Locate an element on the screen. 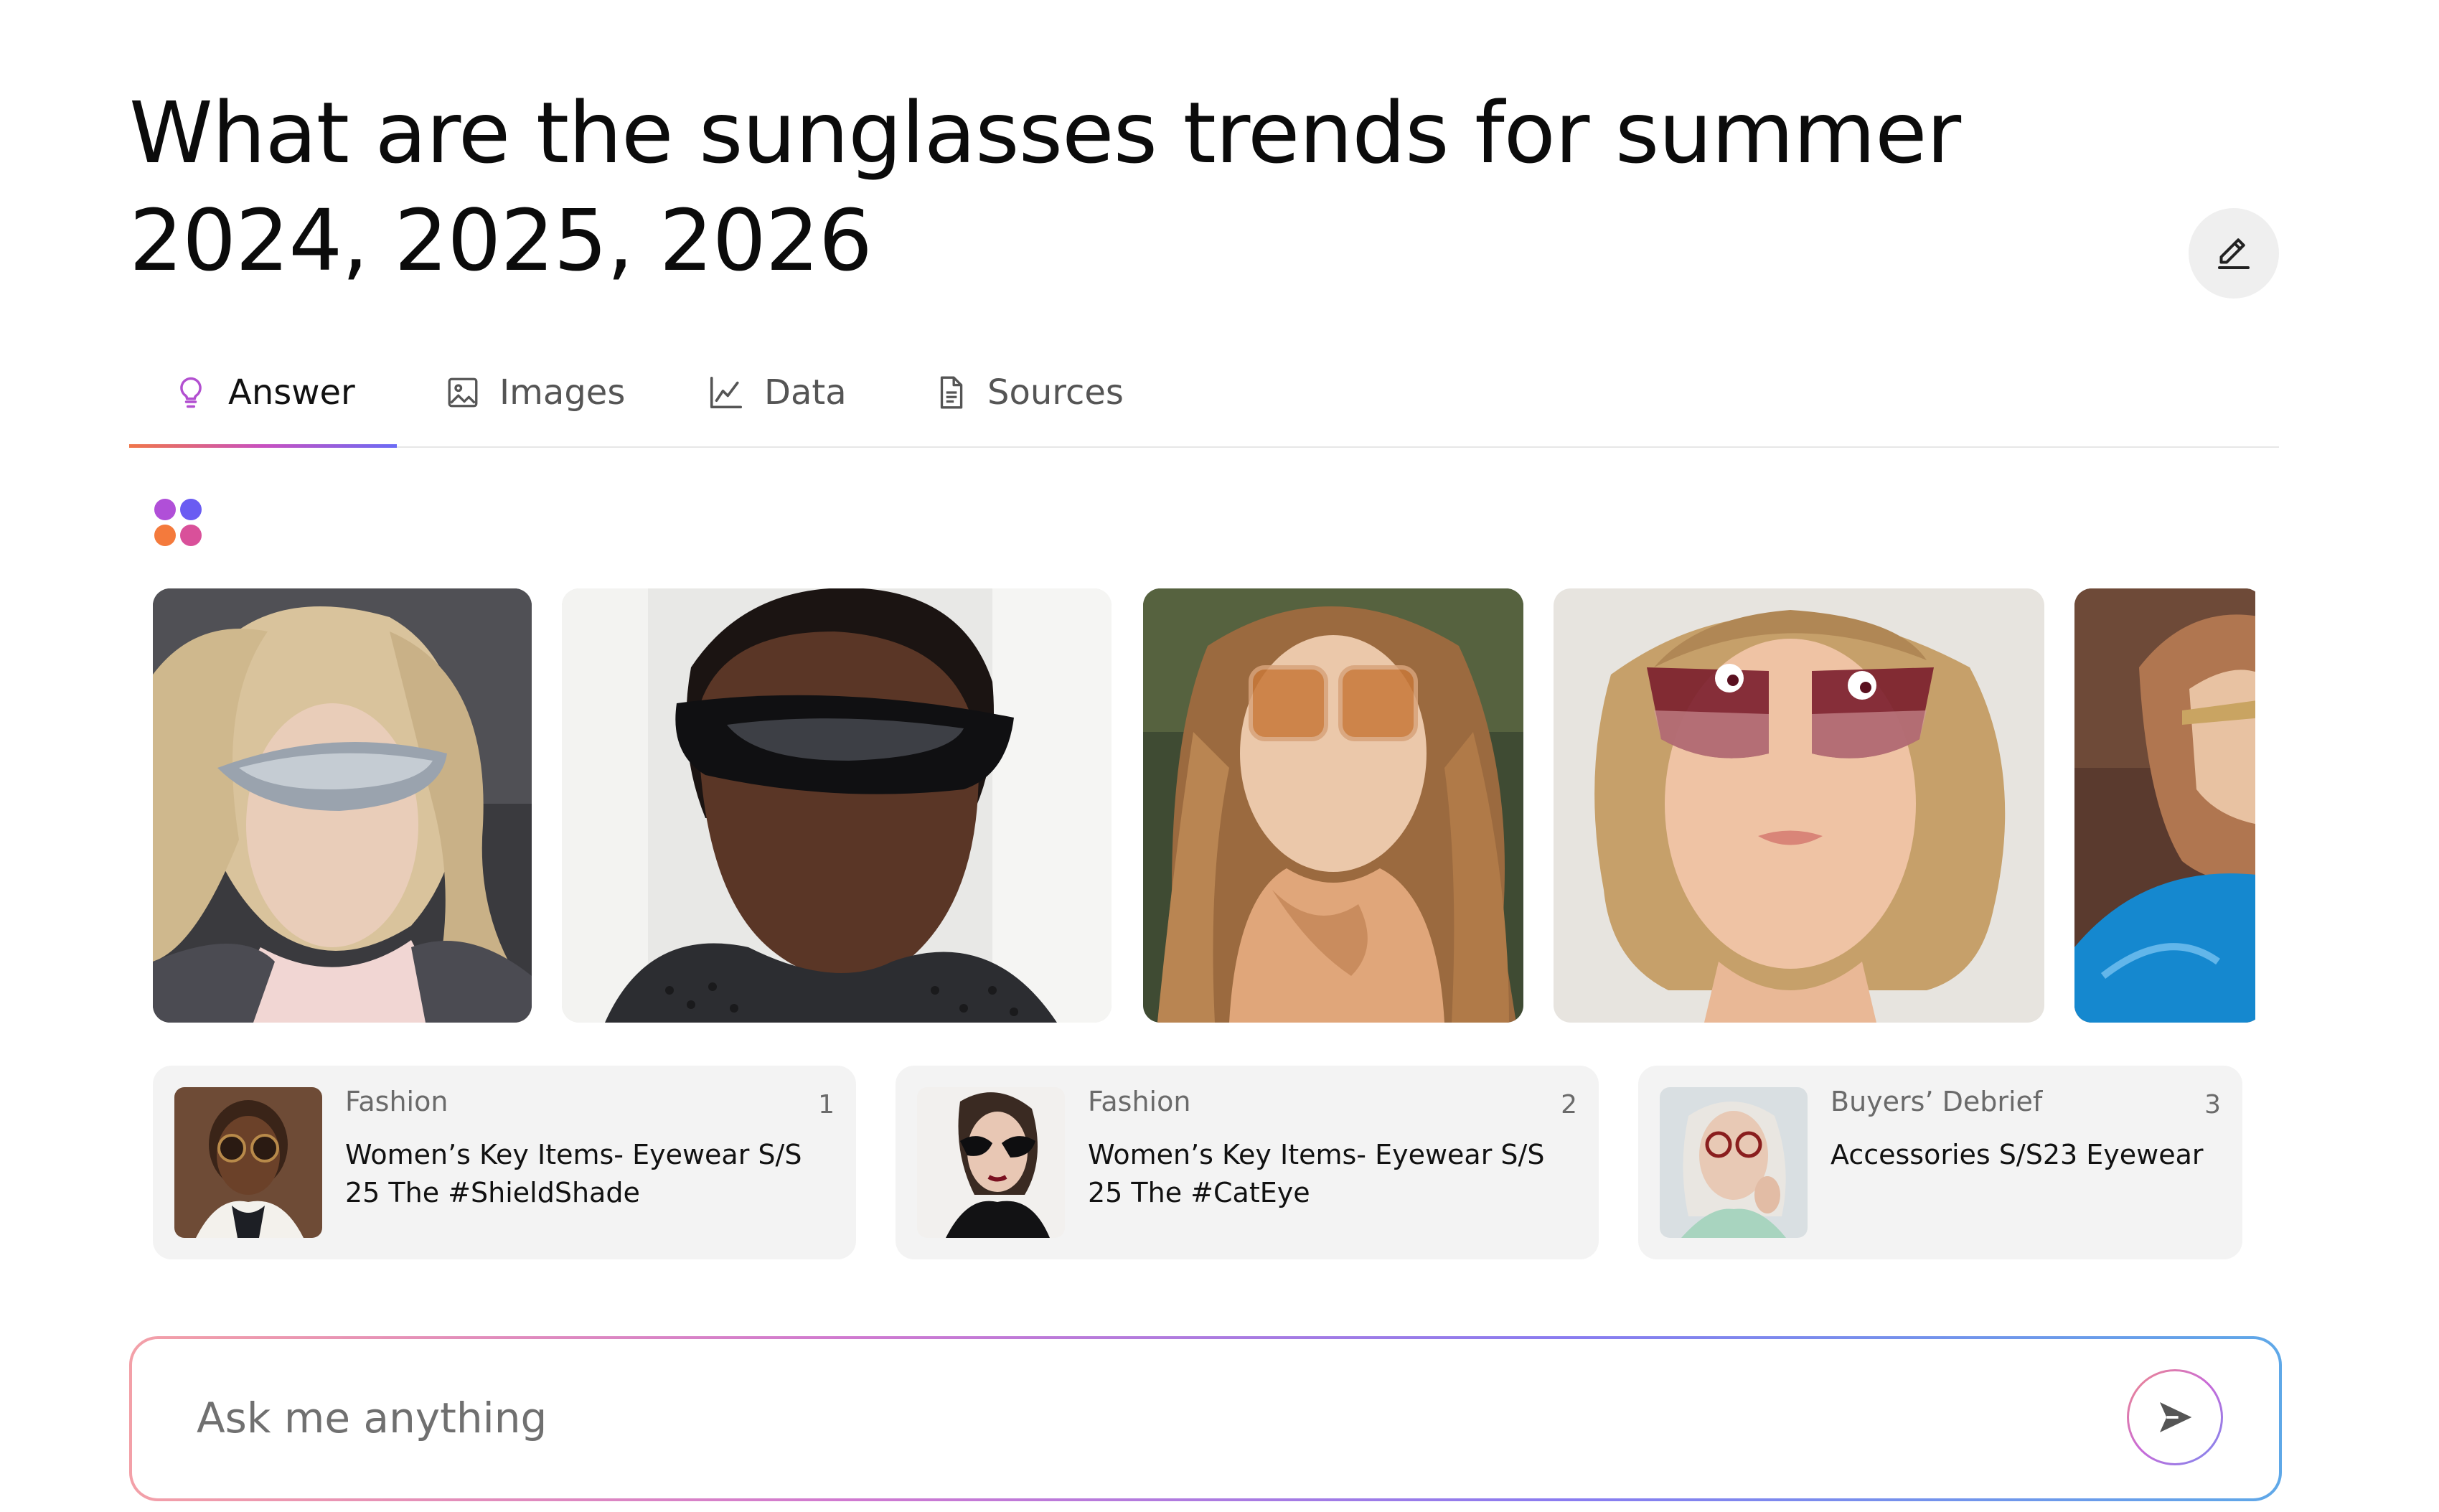 Image resolution: width=2439 pixels, height=1512 pixels. tab-data: Data is located at coordinates (777, 393).